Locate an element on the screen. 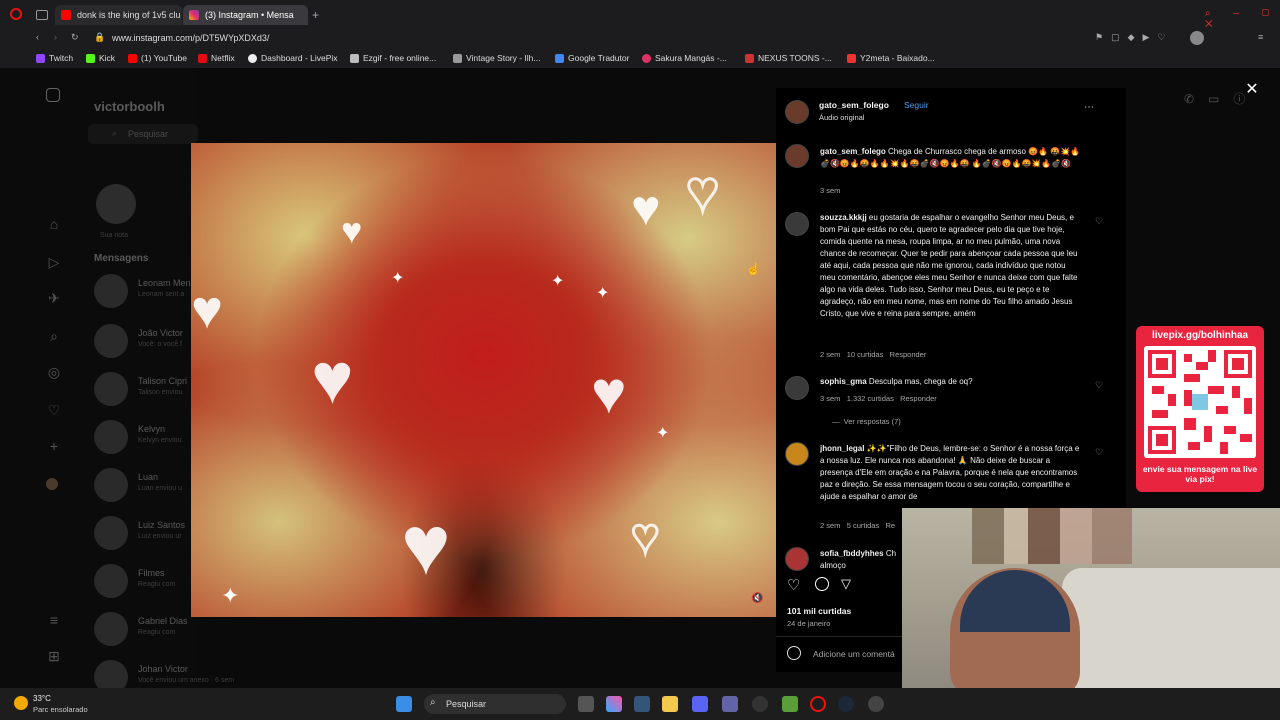 This screenshot has width=1280, height=720. weather-icon is located at coordinates (21, 703).